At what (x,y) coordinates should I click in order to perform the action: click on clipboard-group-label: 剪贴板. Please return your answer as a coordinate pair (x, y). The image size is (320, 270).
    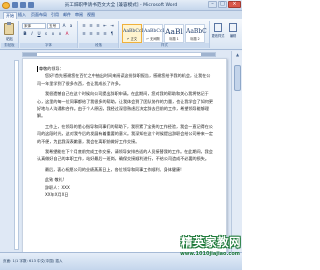
    Looking at the image, I should click on (9, 45).